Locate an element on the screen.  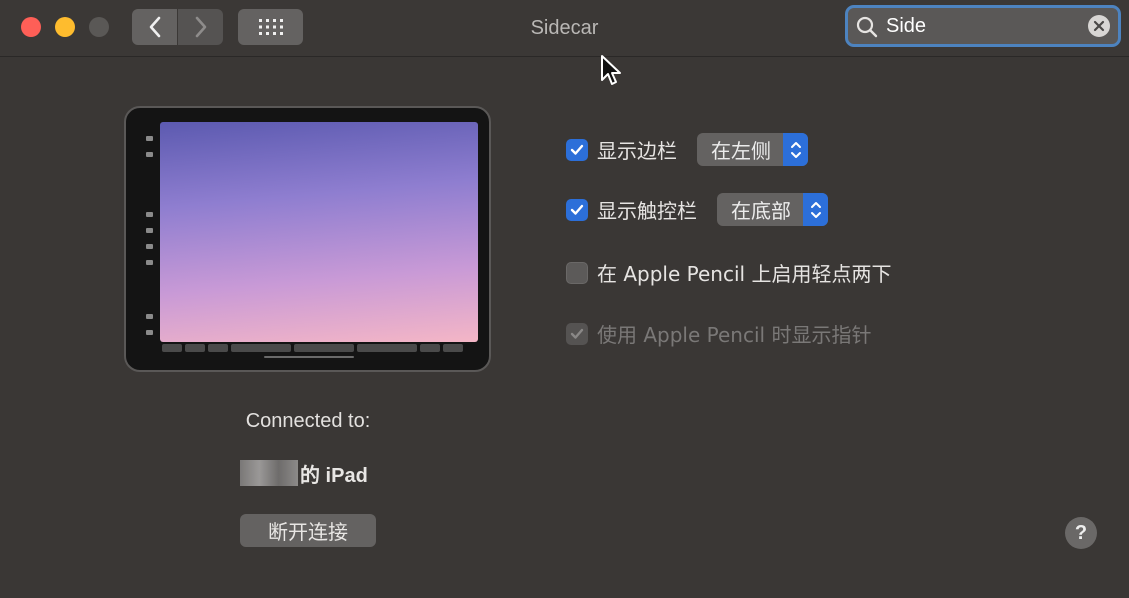
ipad-screen is located at coordinates (319, 232).